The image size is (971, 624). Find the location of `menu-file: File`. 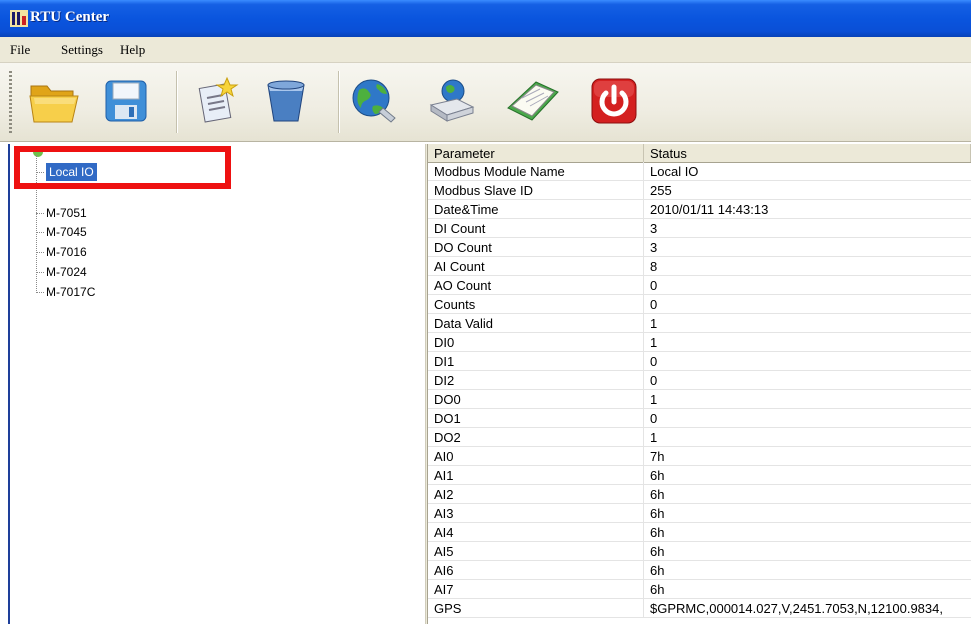

menu-file: File is located at coordinates (20, 50).